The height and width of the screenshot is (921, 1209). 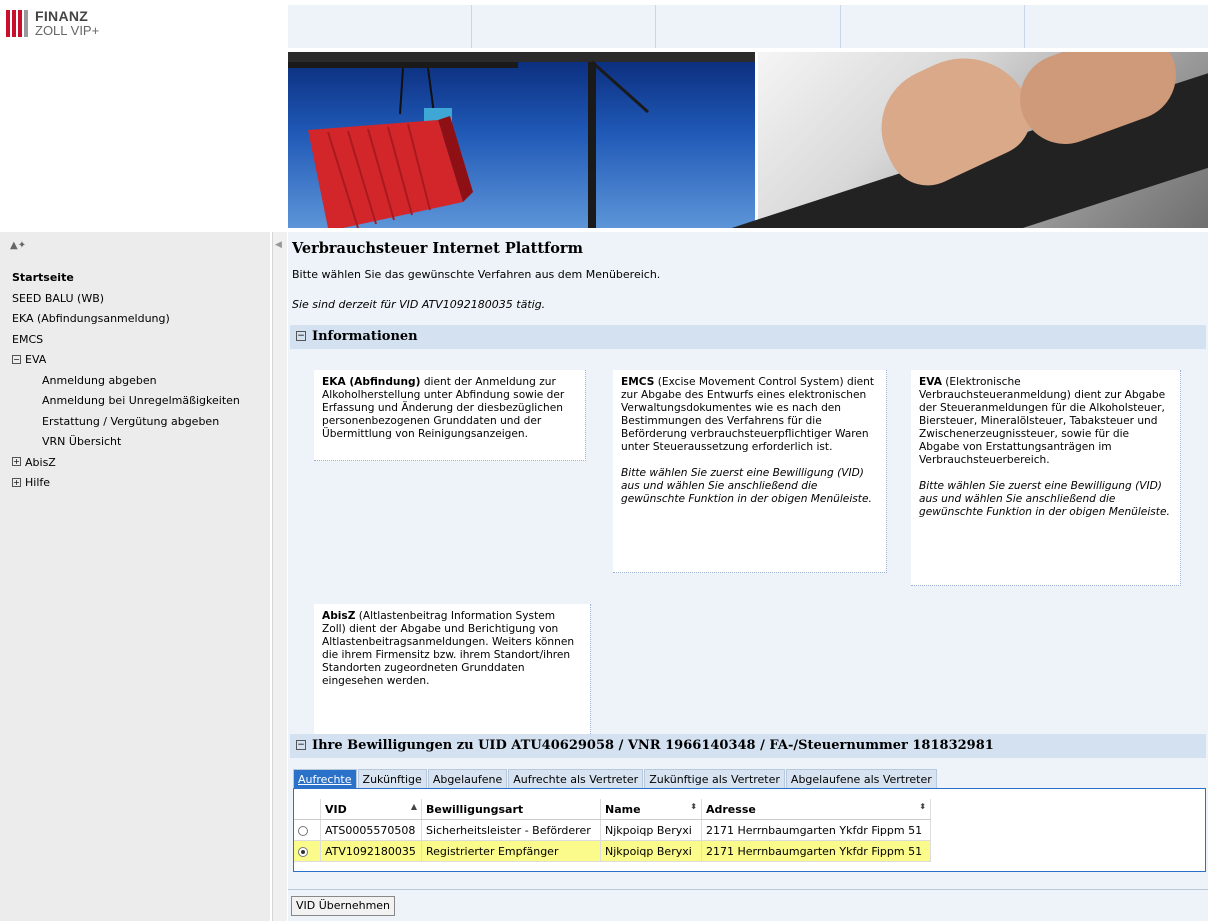 I want to click on tab-abgelaufene: Abgelaufene, so click(x=467, y=779).